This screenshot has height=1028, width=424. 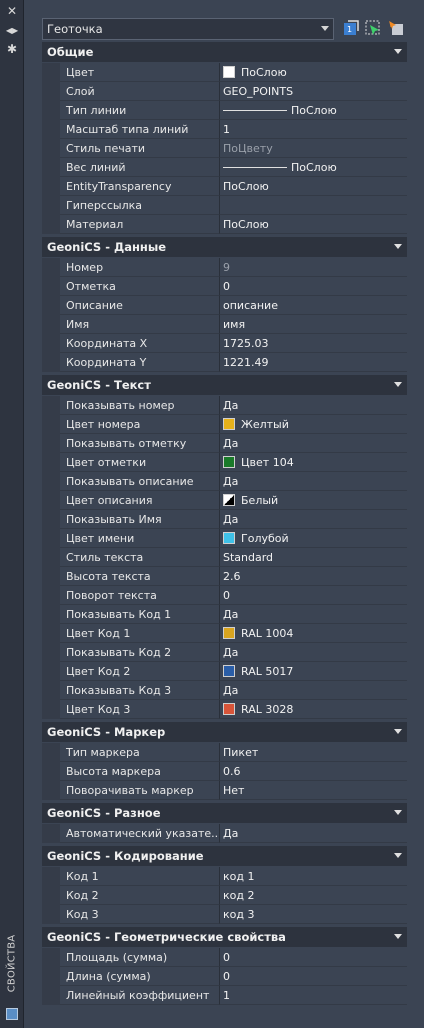 What do you see at coordinates (313, 557) in the screenshot?
I see `property-value: Standard` at bounding box center [313, 557].